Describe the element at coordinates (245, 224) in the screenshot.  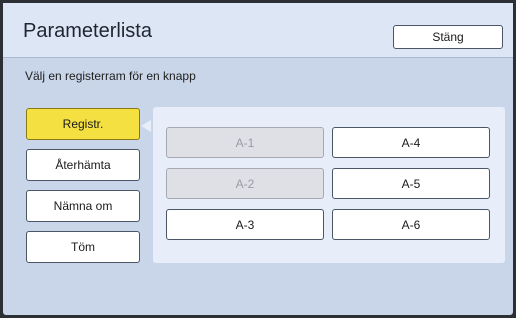
I see `slot-button-a3: A-3` at that location.